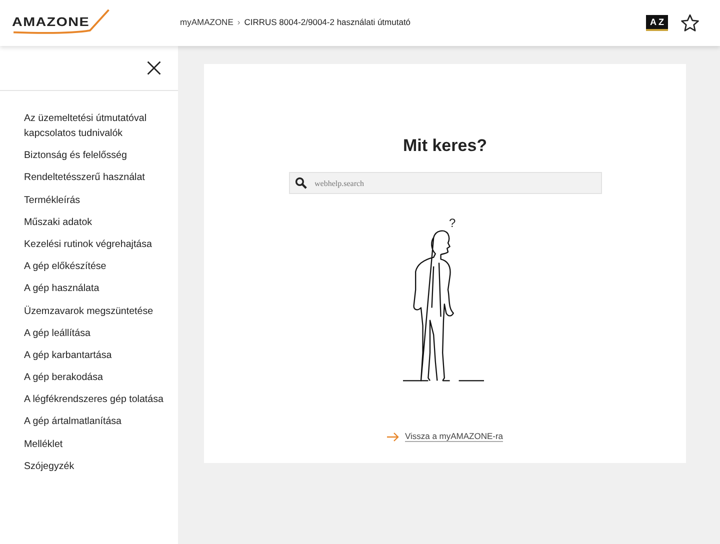 This screenshot has width=720, height=544. I want to click on sidebar-item: A gép használata, so click(97, 288).